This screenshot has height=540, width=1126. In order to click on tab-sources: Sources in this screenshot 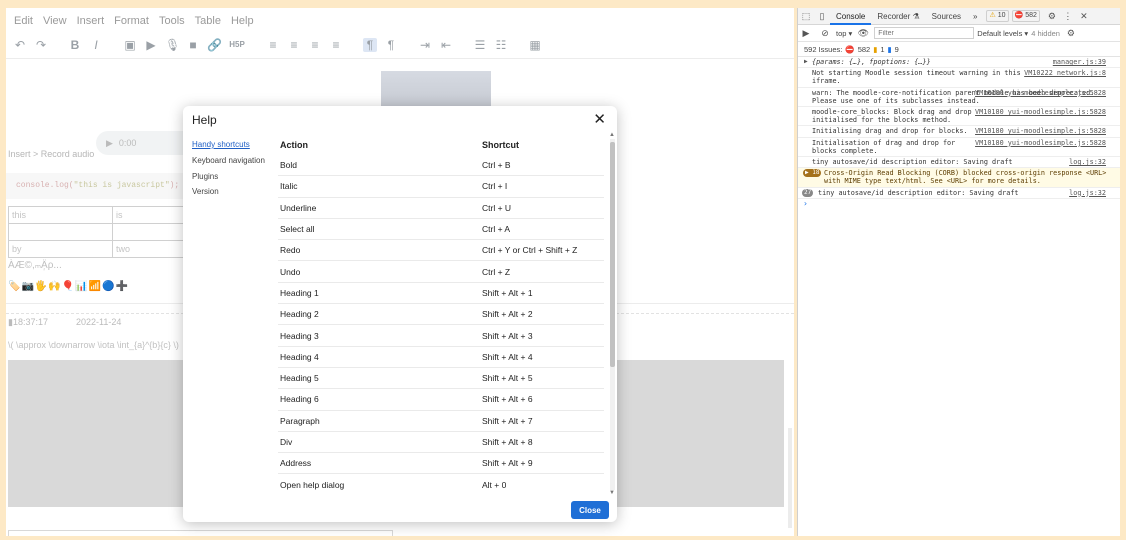, I will do `click(946, 16)`.